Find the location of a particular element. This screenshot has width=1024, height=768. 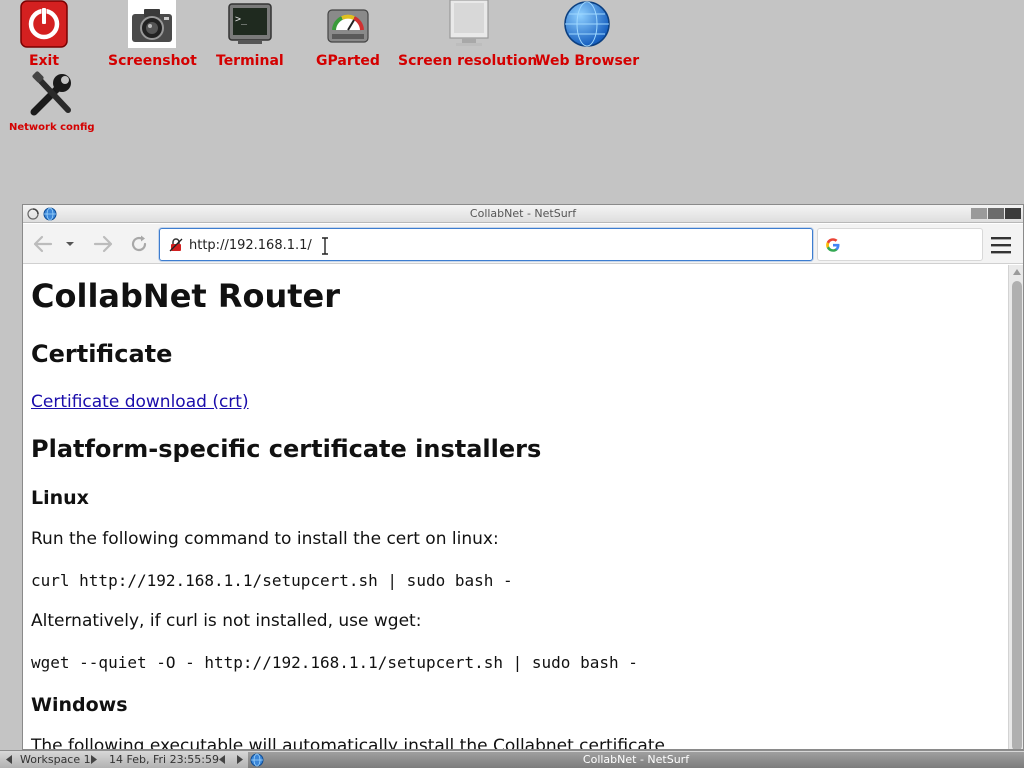

reload-button is located at coordinates (139, 244).